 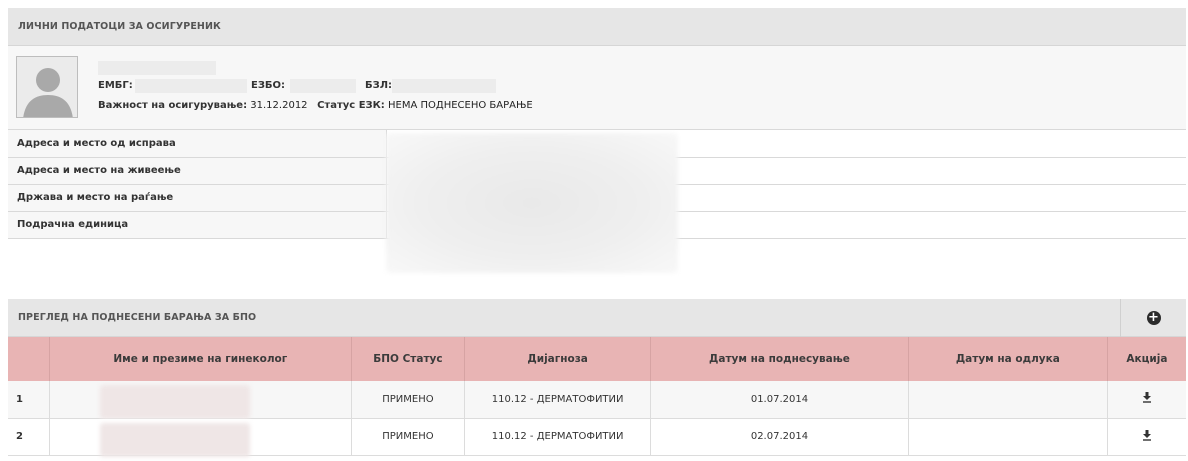 I want to click on row-number: 2, so click(x=29, y=437).